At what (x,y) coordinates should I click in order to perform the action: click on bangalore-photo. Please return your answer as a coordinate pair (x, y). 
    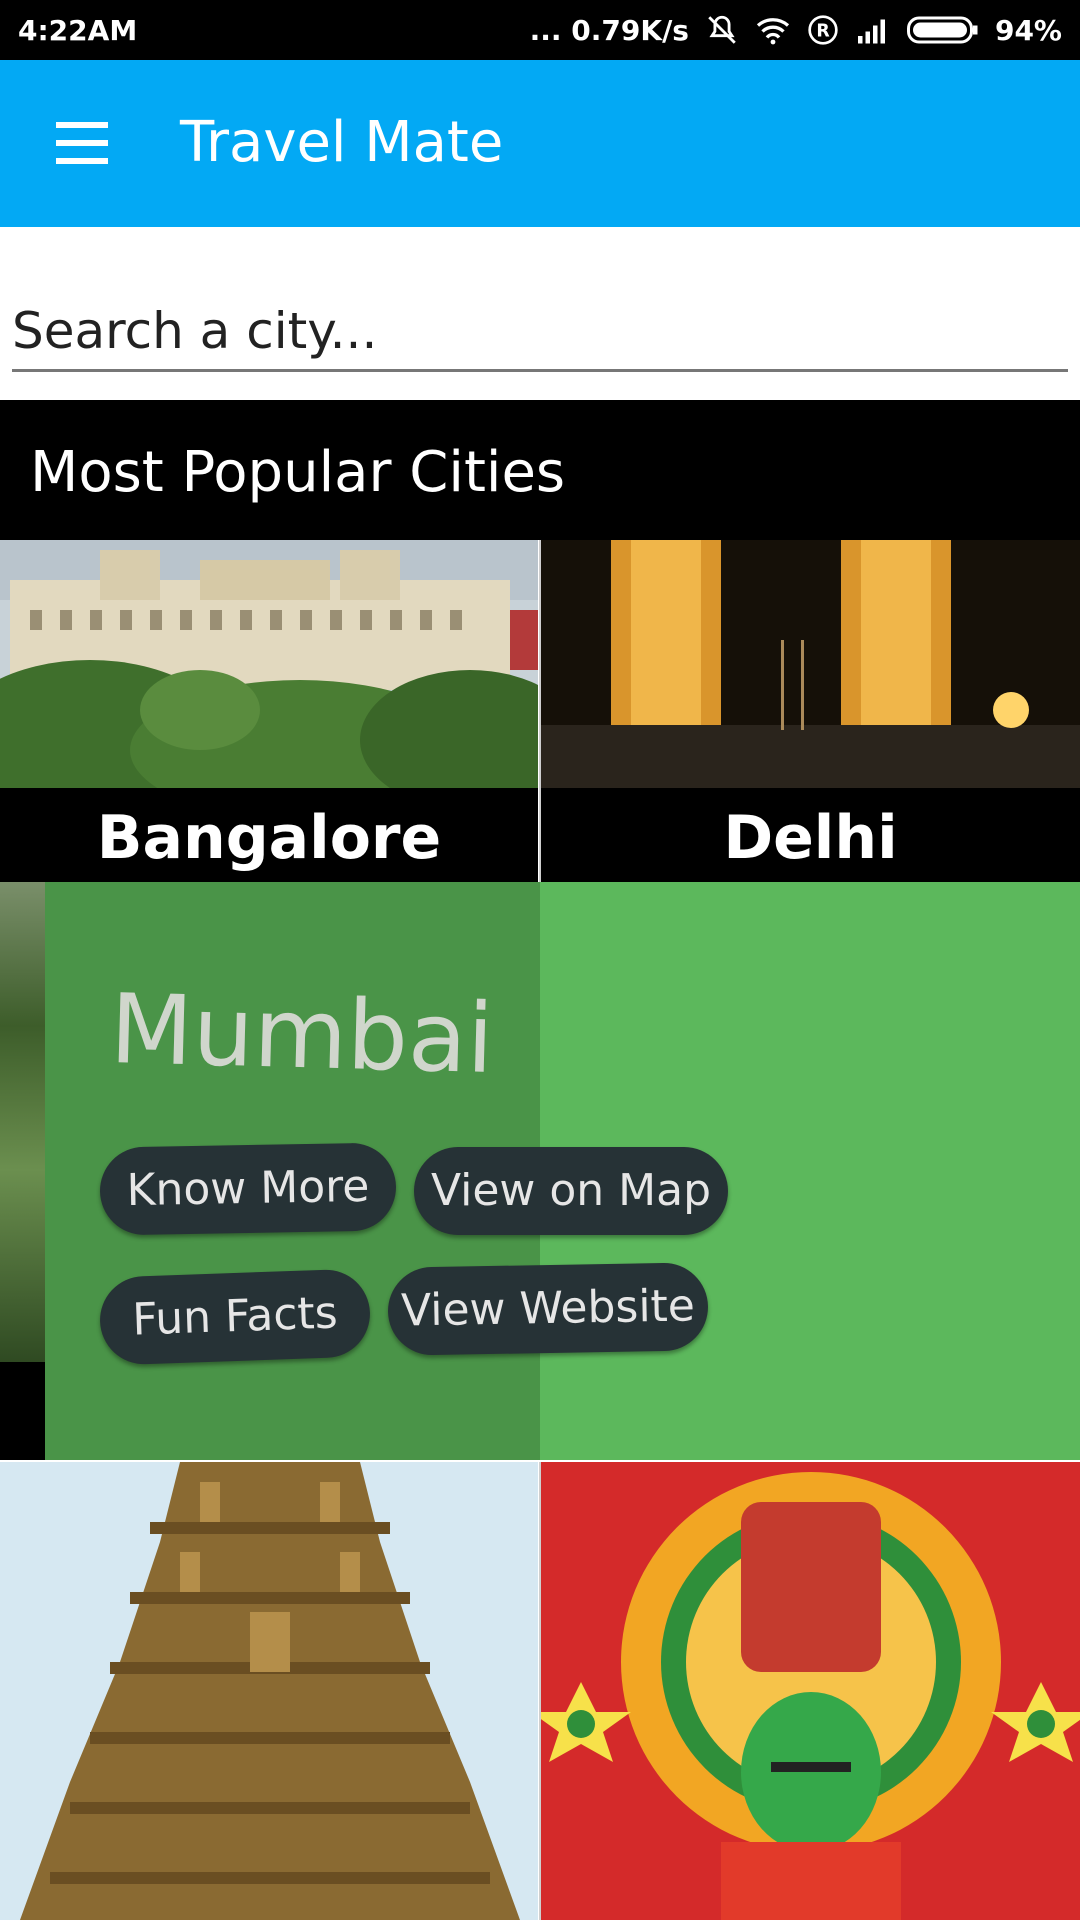
    Looking at the image, I should click on (269, 664).